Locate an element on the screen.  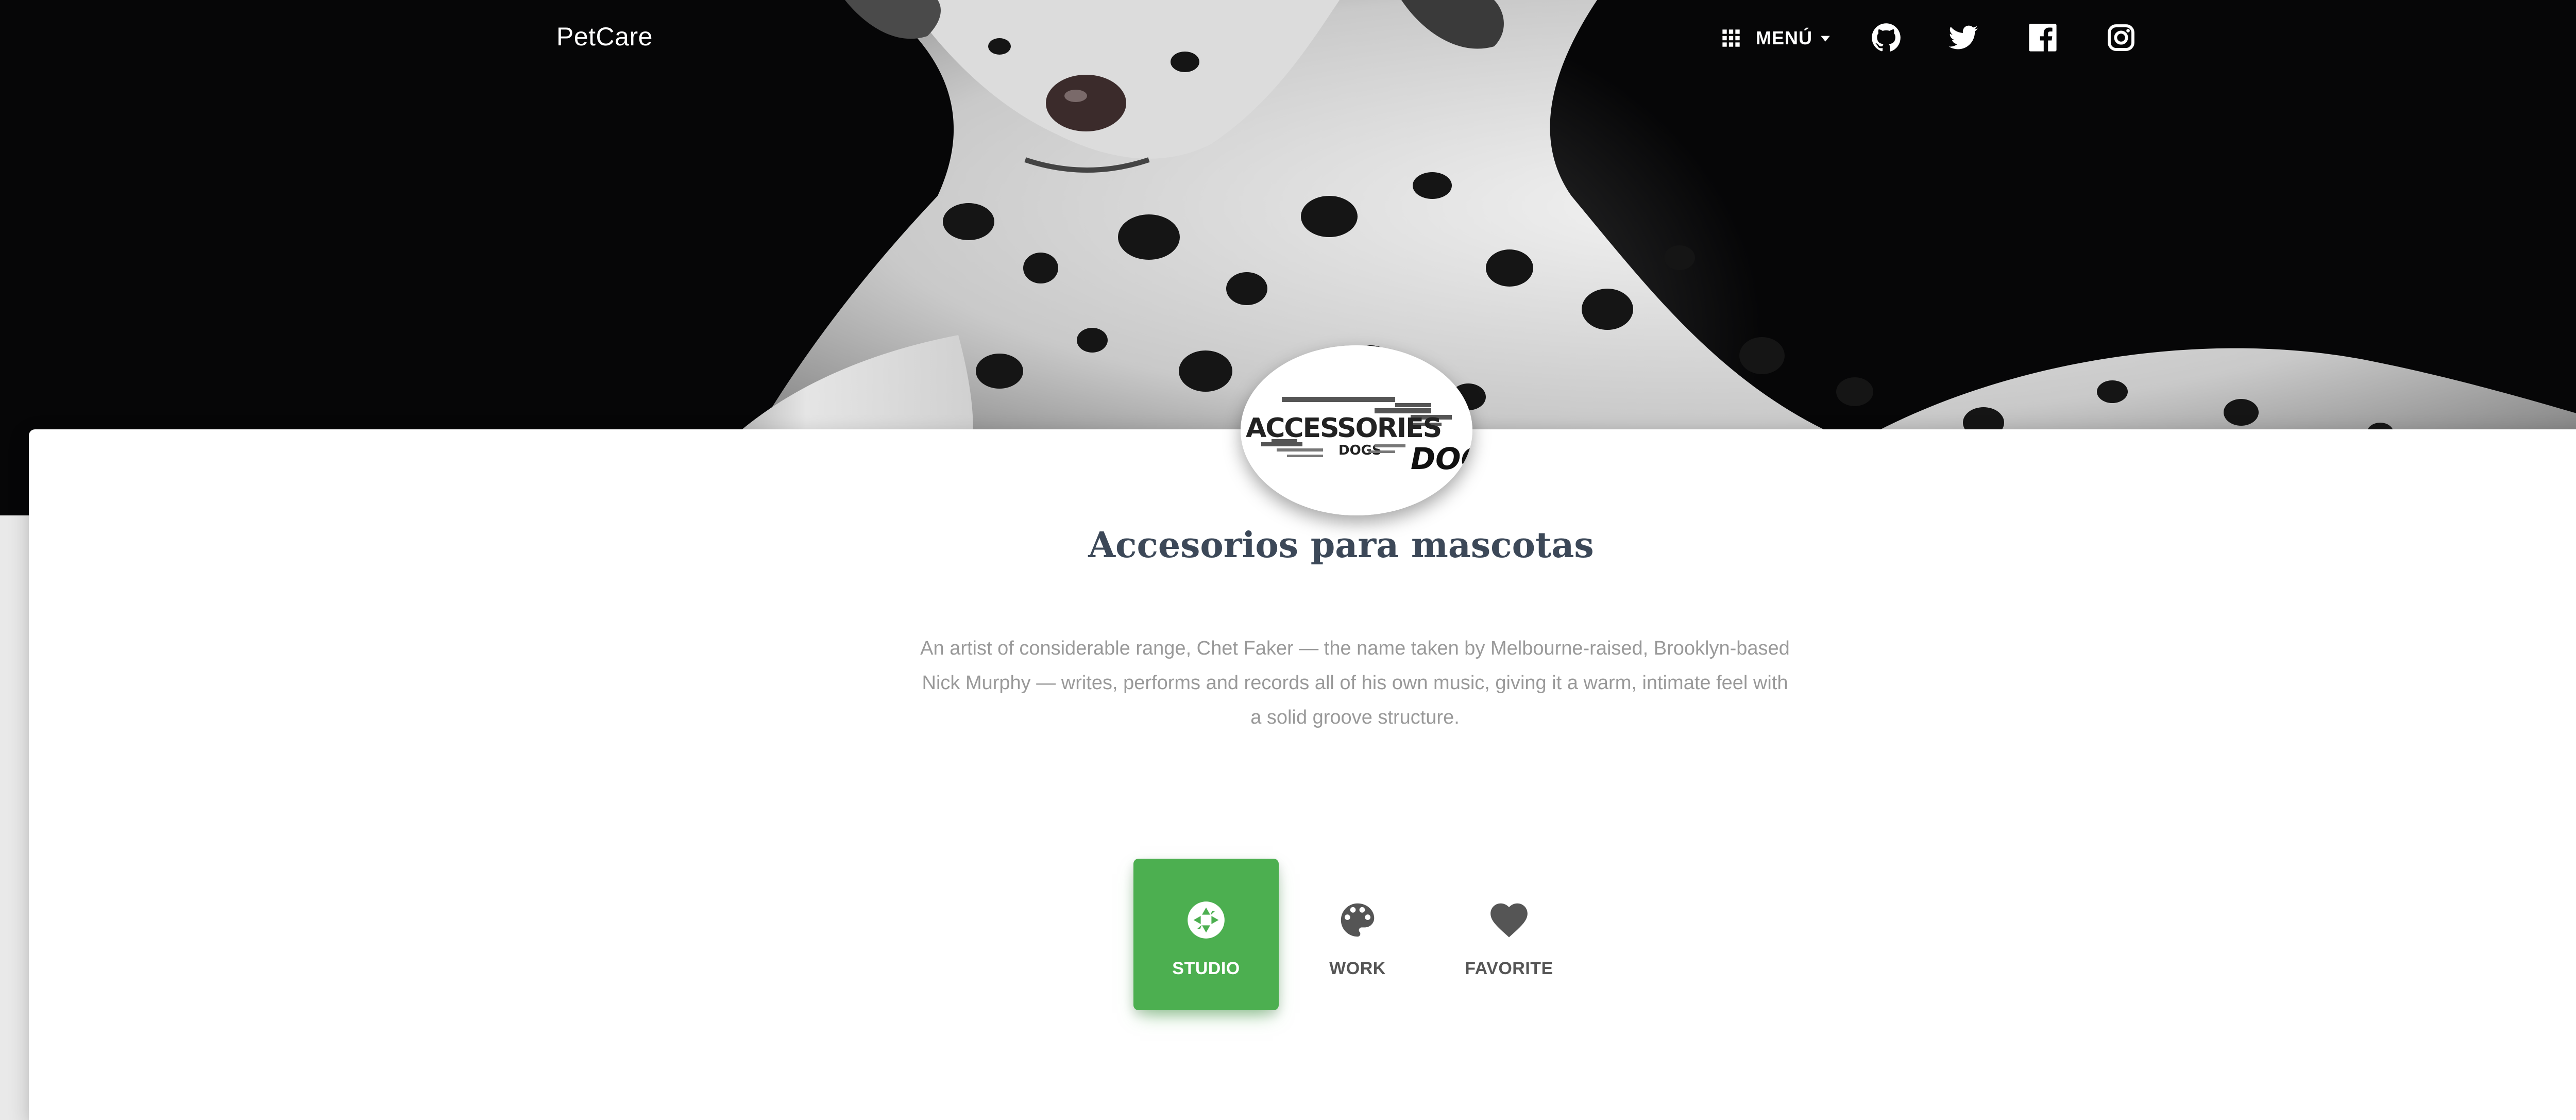
profile-avatar: ACCESSORIES DOGS DOG is located at coordinates (1356, 430).